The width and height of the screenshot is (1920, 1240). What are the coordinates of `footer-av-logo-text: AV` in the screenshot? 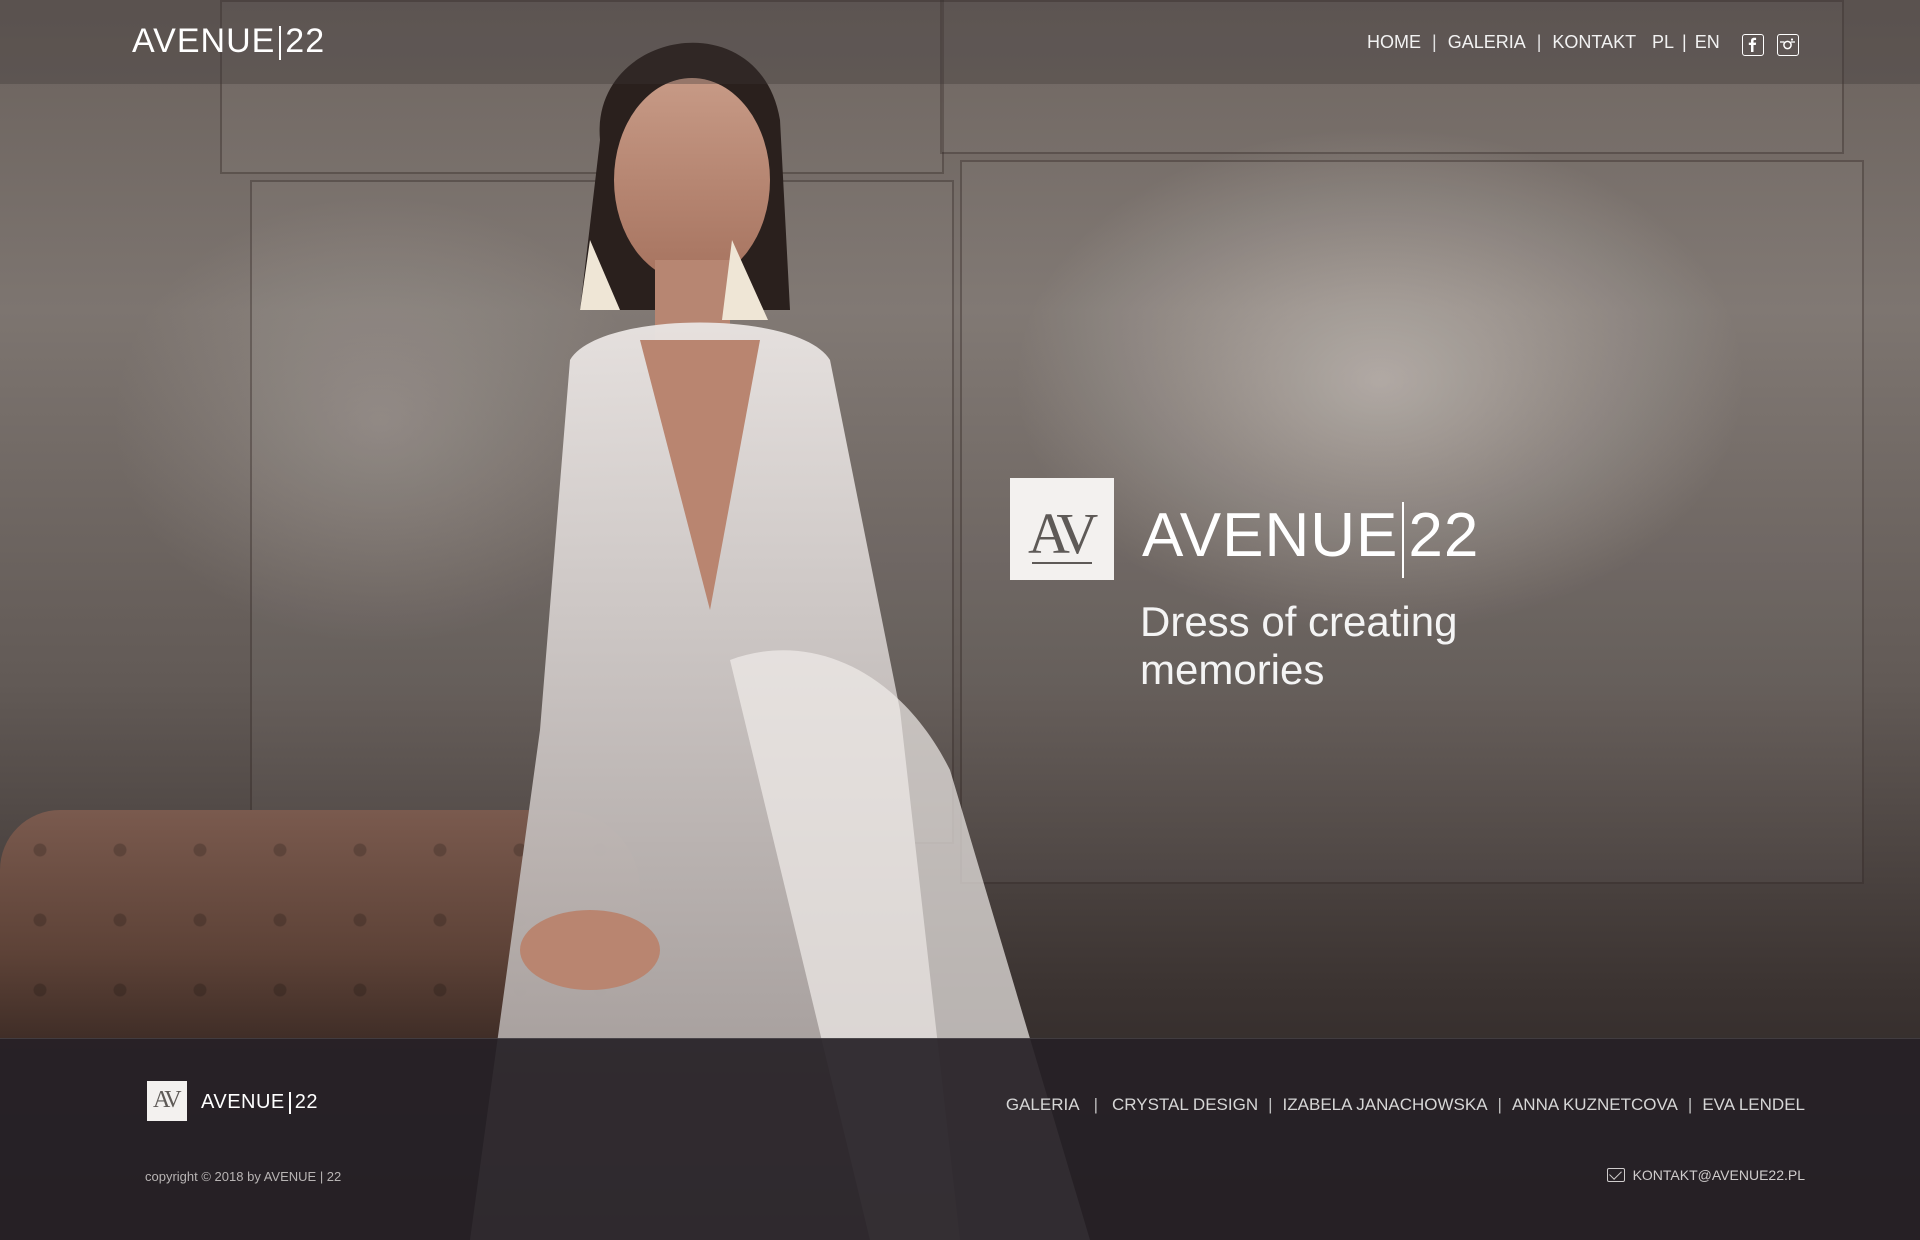 It's located at (167, 1100).